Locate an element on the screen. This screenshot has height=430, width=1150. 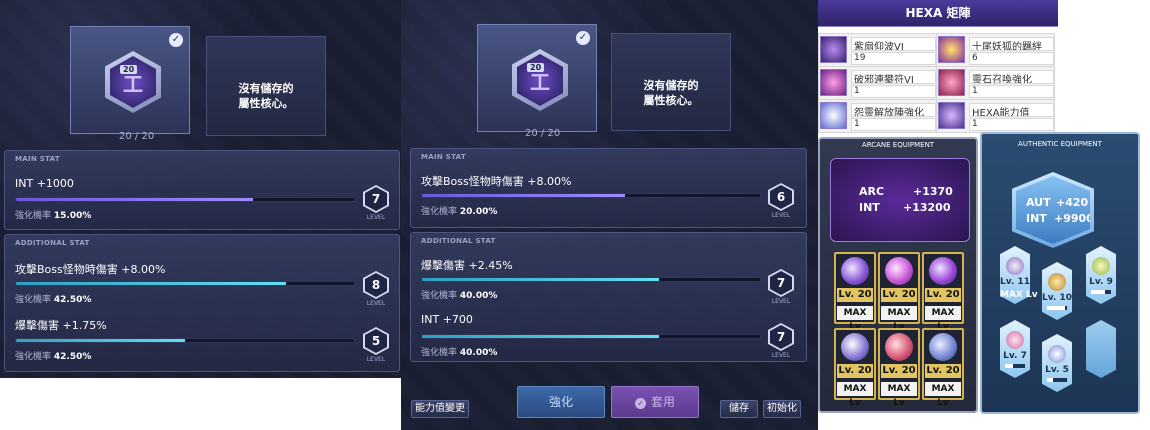
main-stat-progress is located at coordinates (185, 199).